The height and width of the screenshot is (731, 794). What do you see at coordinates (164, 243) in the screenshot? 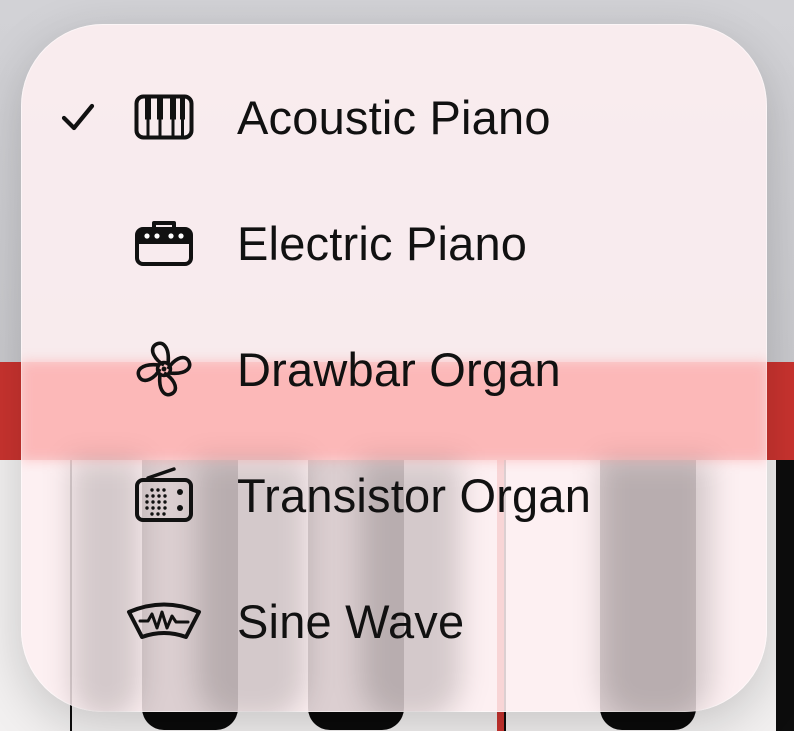
I see `amplifier-icon` at bounding box center [164, 243].